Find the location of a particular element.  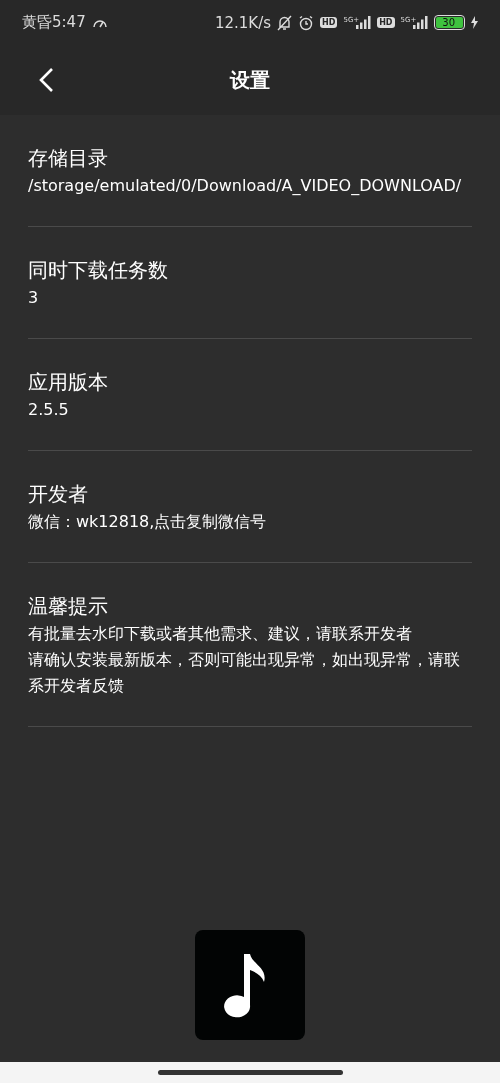

setting-title: 开发者 is located at coordinates (58, 494).